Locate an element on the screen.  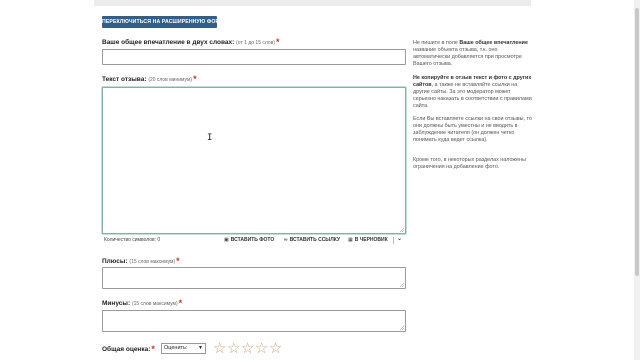
chevron-down-icon: ▼ is located at coordinates (200, 348).